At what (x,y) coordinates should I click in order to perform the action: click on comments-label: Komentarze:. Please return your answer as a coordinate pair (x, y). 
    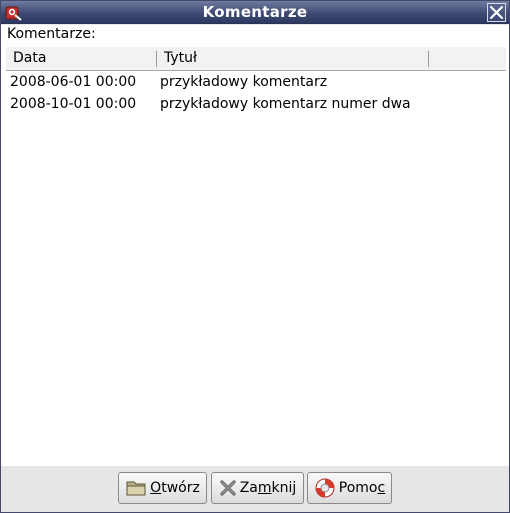
    Looking at the image, I should click on (51, 34).